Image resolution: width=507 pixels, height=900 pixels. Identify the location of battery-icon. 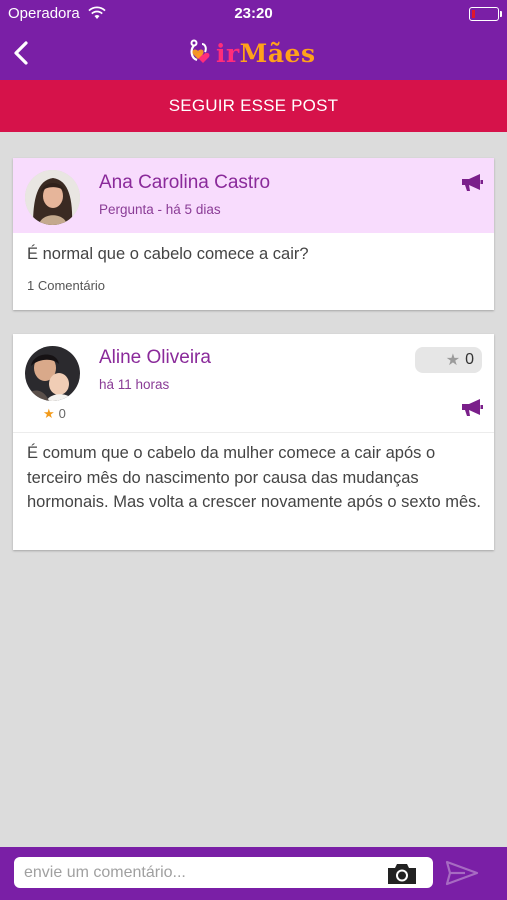
(485, 14).